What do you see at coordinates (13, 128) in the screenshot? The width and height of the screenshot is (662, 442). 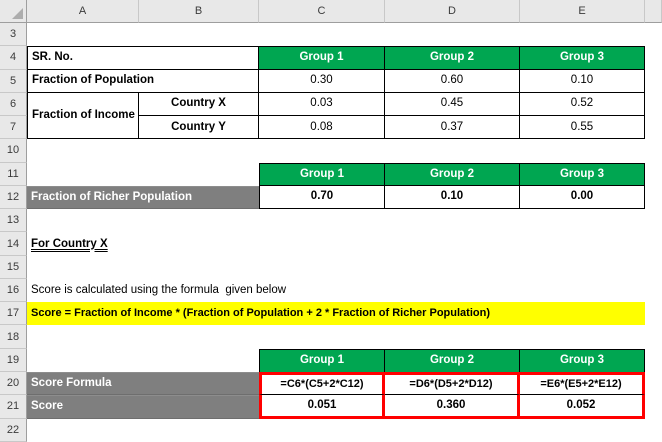 I see `row-header-7: 7` at bounding box center [13, 128].